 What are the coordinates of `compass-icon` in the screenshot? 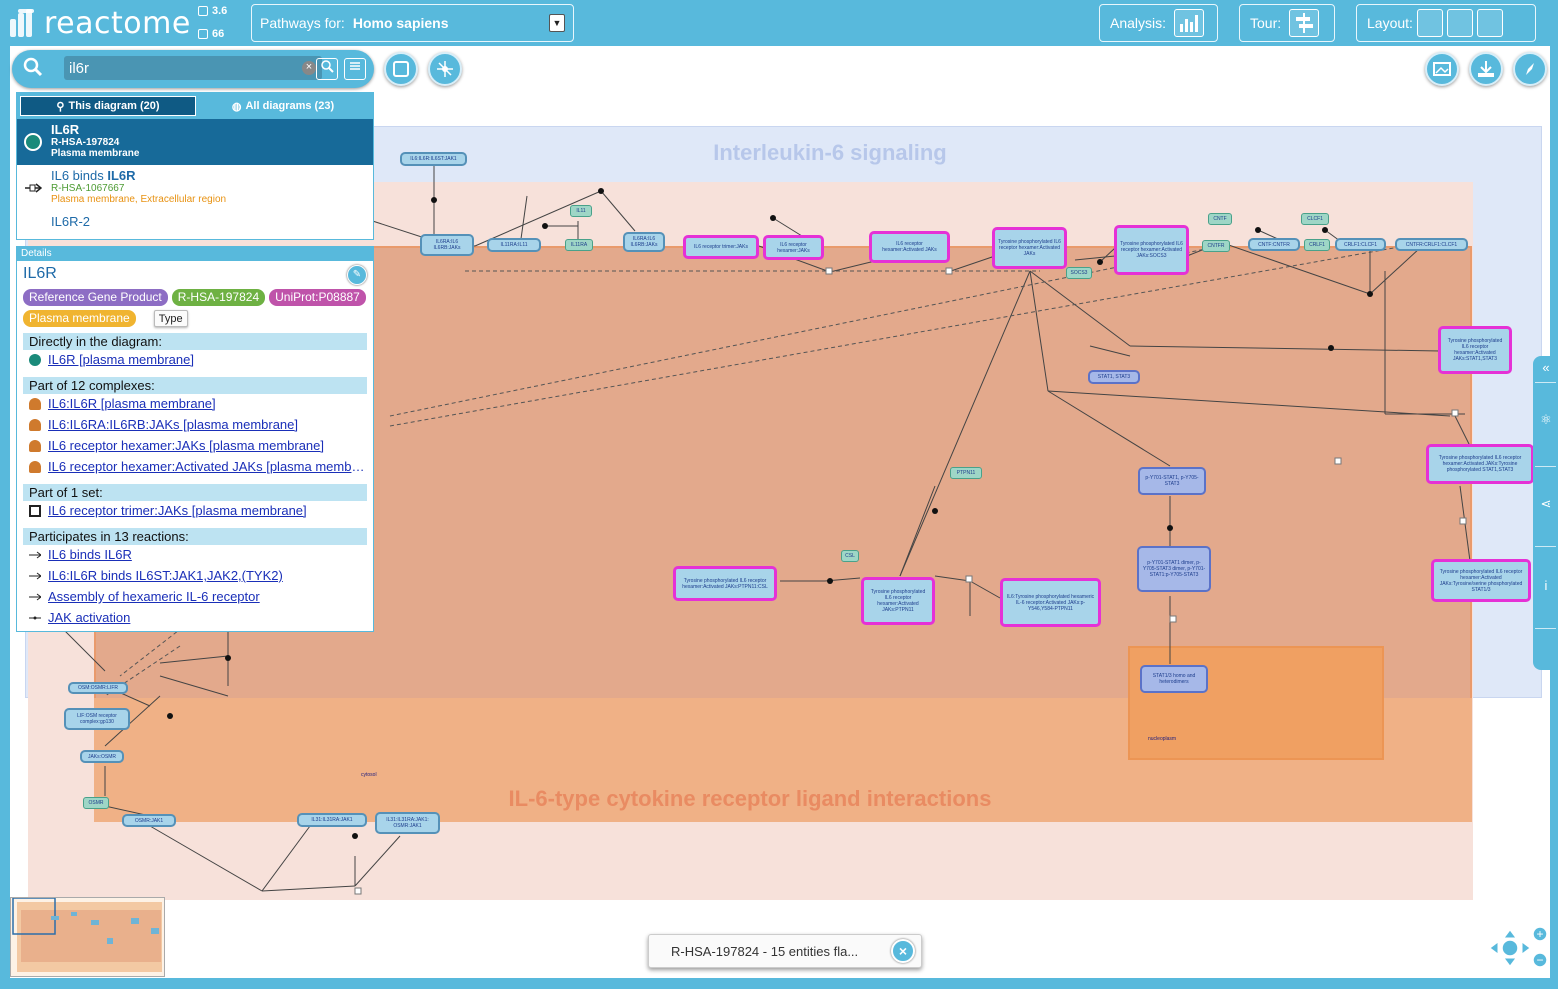 It's located at (1530, 69).